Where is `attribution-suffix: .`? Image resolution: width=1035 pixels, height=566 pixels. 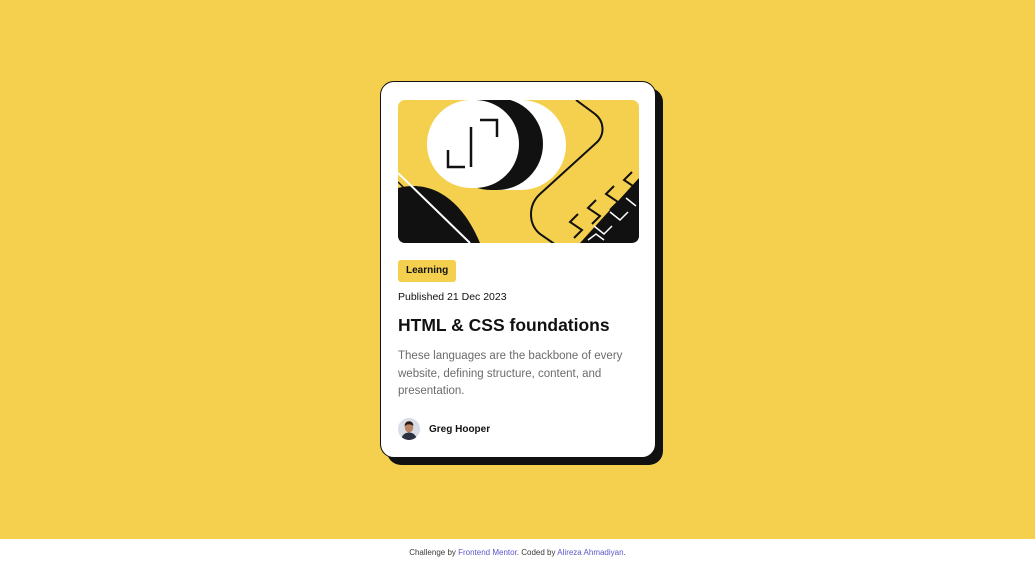
attribution-suffix: . is located at coordinates (624, 552).